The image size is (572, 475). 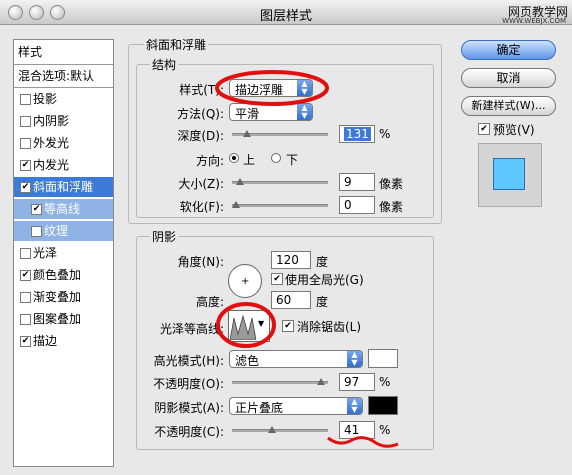 I want to click on highlight-opacity-unit: %, so click(x=385, y=382).